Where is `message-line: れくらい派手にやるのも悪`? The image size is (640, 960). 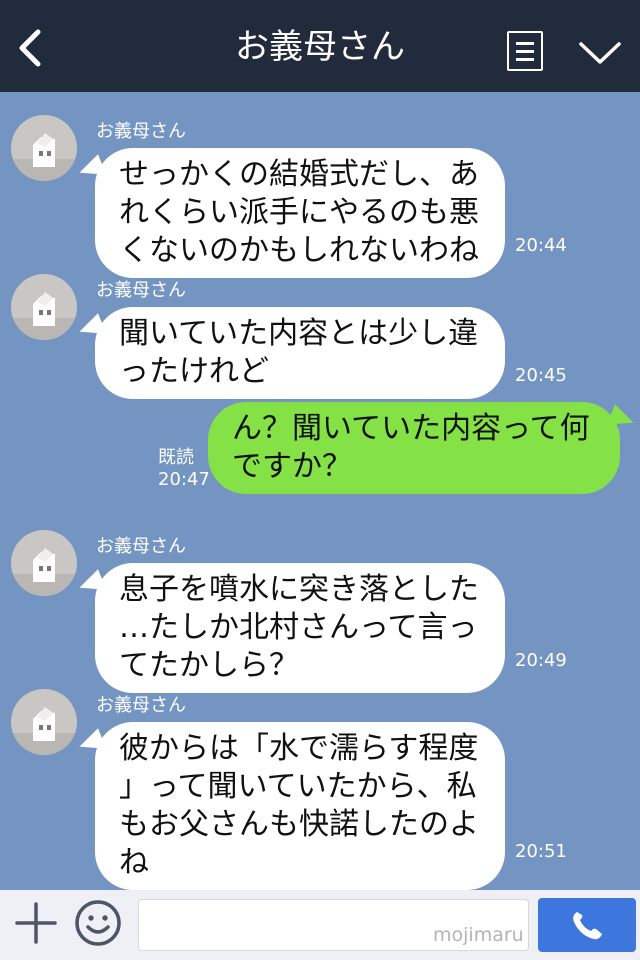 message-line: れくらい派手にやるのも悪 is located at coordinates (299, 212).